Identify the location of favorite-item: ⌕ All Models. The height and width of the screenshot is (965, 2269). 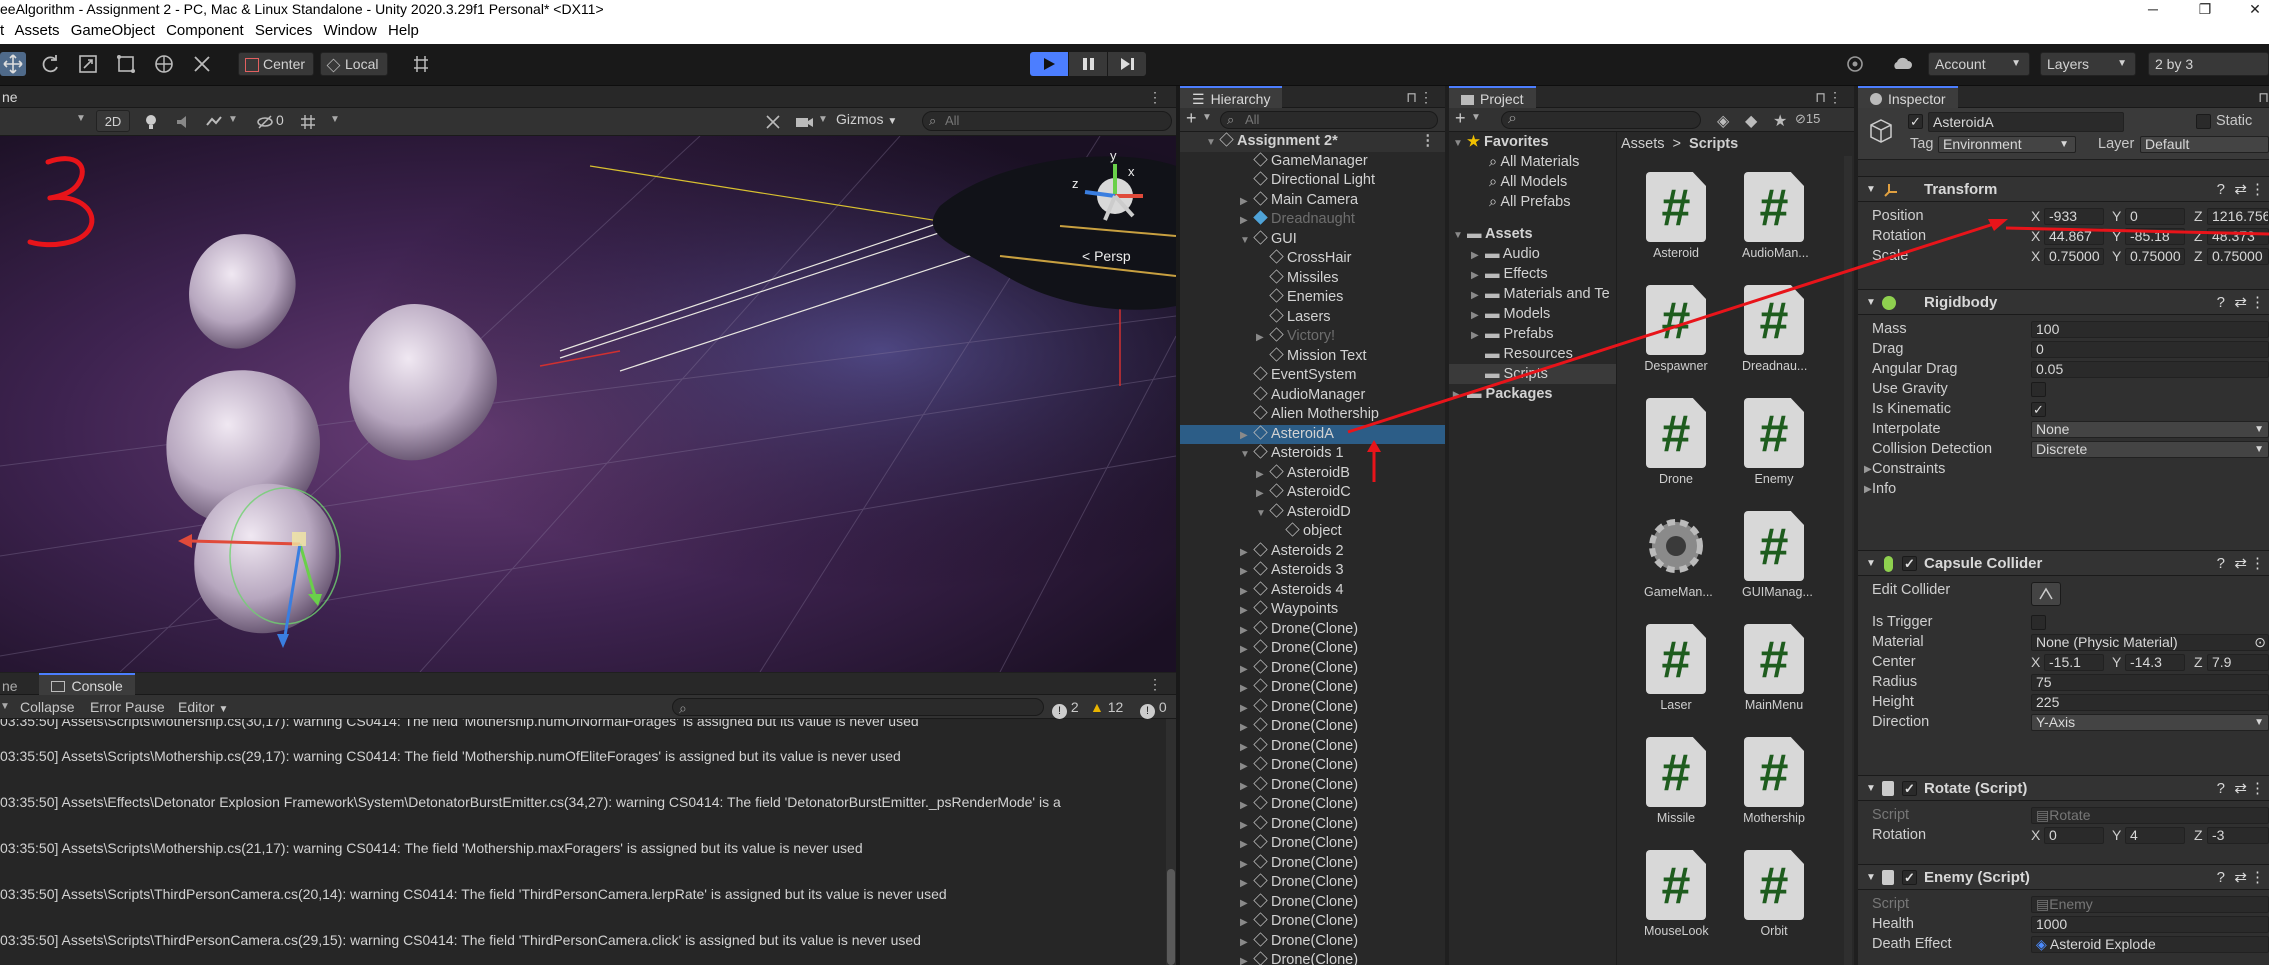
(1532, 182).